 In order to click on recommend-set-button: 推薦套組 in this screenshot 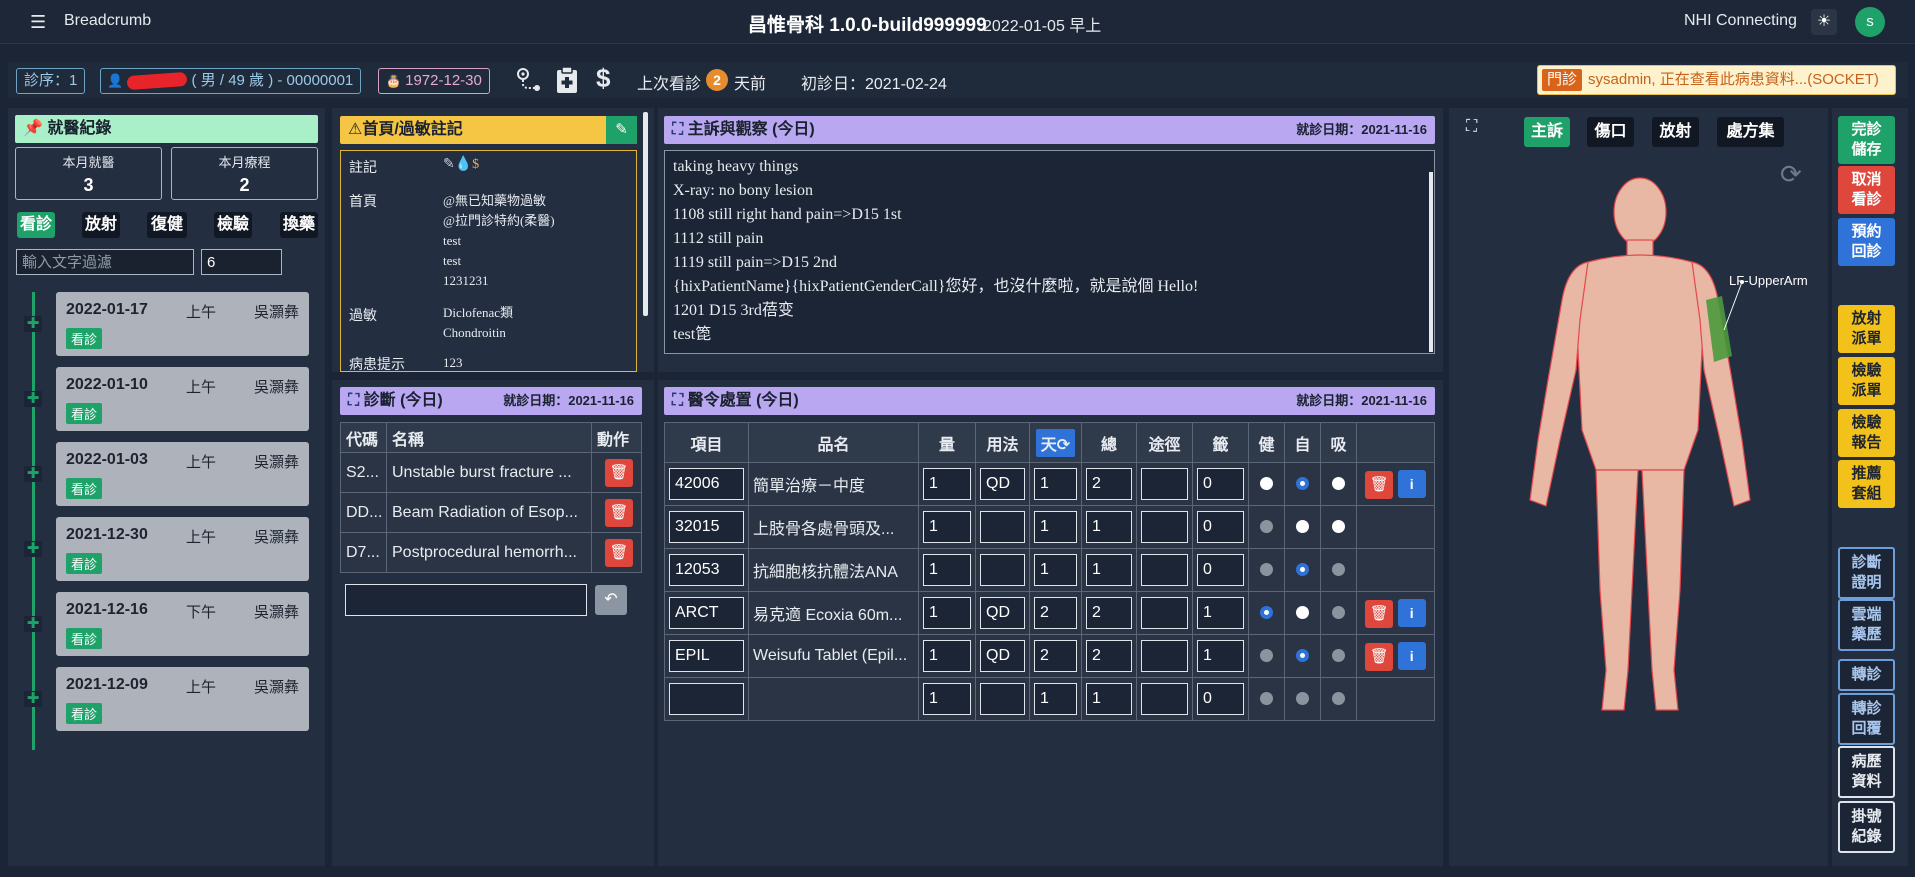, I will do `click(1866, 484)`.